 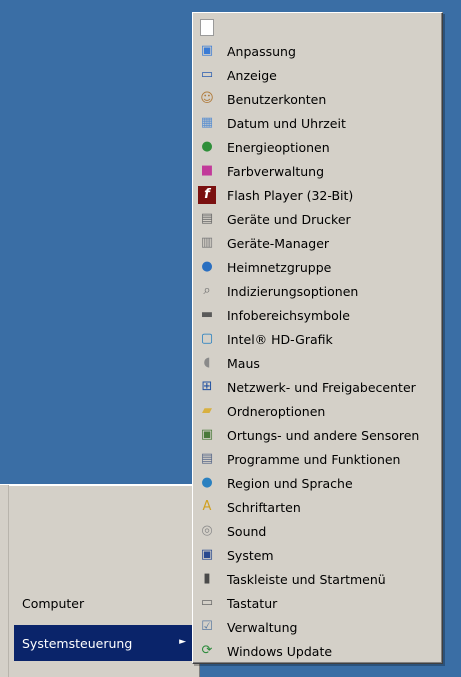 I want to click on flyout-item: f Flash Player (32-Bit), so click(x=317, y=195).